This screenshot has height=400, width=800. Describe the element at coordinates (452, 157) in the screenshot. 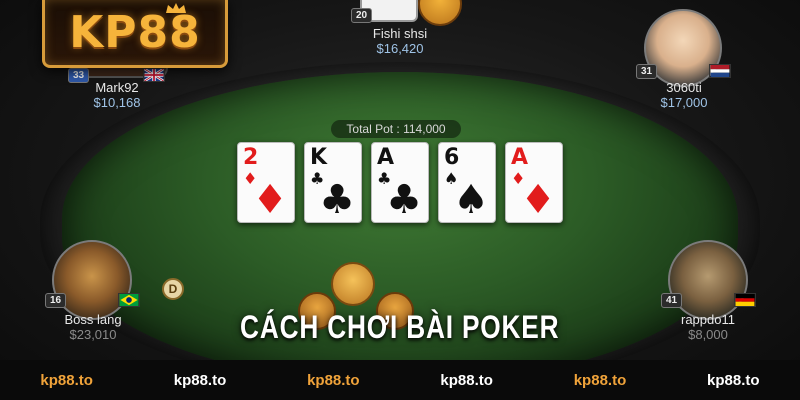

I see `card-rank: 6` at that location.